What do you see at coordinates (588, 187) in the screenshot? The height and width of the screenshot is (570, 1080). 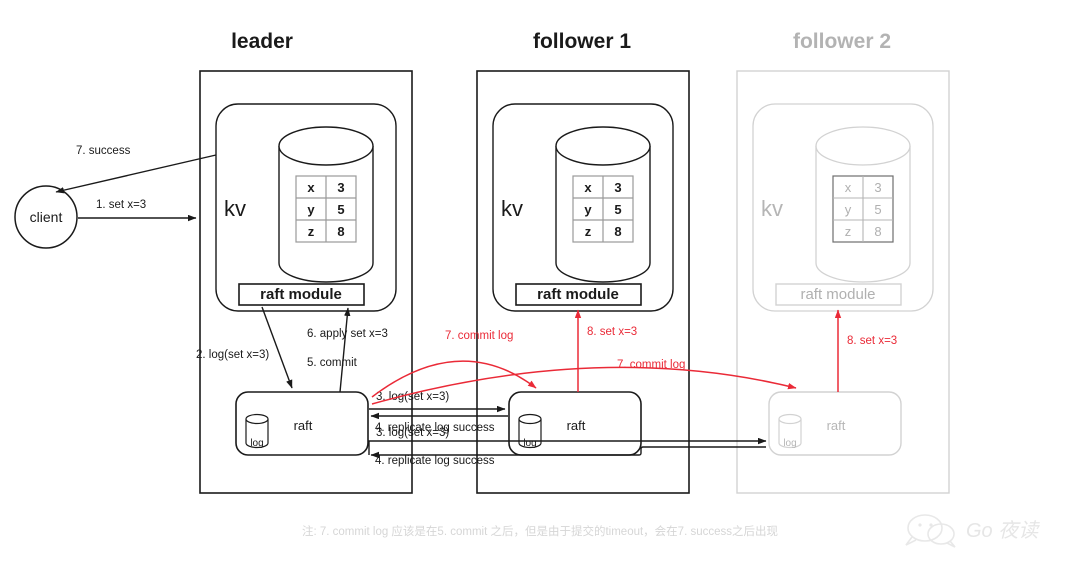 I see `follower1-cell-key-0: x` at bounding box center [588, 187].